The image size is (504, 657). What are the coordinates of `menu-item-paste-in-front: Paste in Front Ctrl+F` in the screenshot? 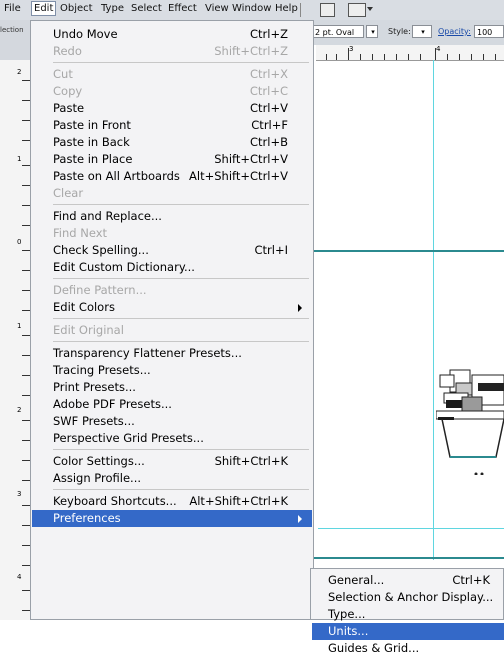 It's located at (172, 125).